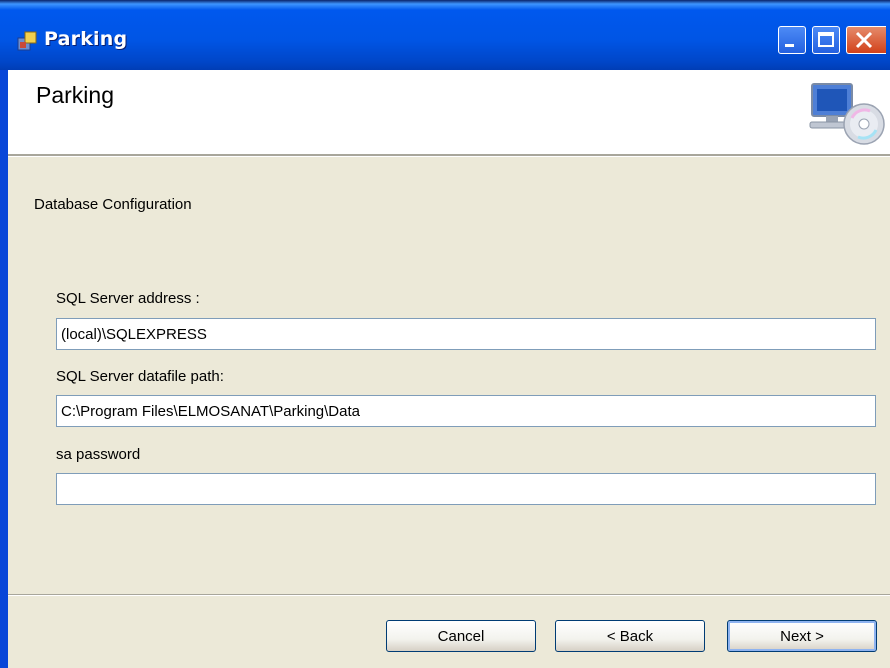 This screenshot has height=668, width=890. I want to click on sa-password-input, so click(466, 489).